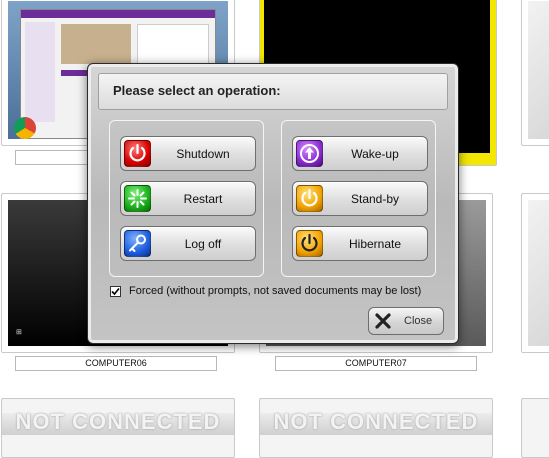 The height and width of the screenshot is (458, 549). Describe the element at coordinates (25, 128) in the screenshot. I see `chrome-icon` at that location.